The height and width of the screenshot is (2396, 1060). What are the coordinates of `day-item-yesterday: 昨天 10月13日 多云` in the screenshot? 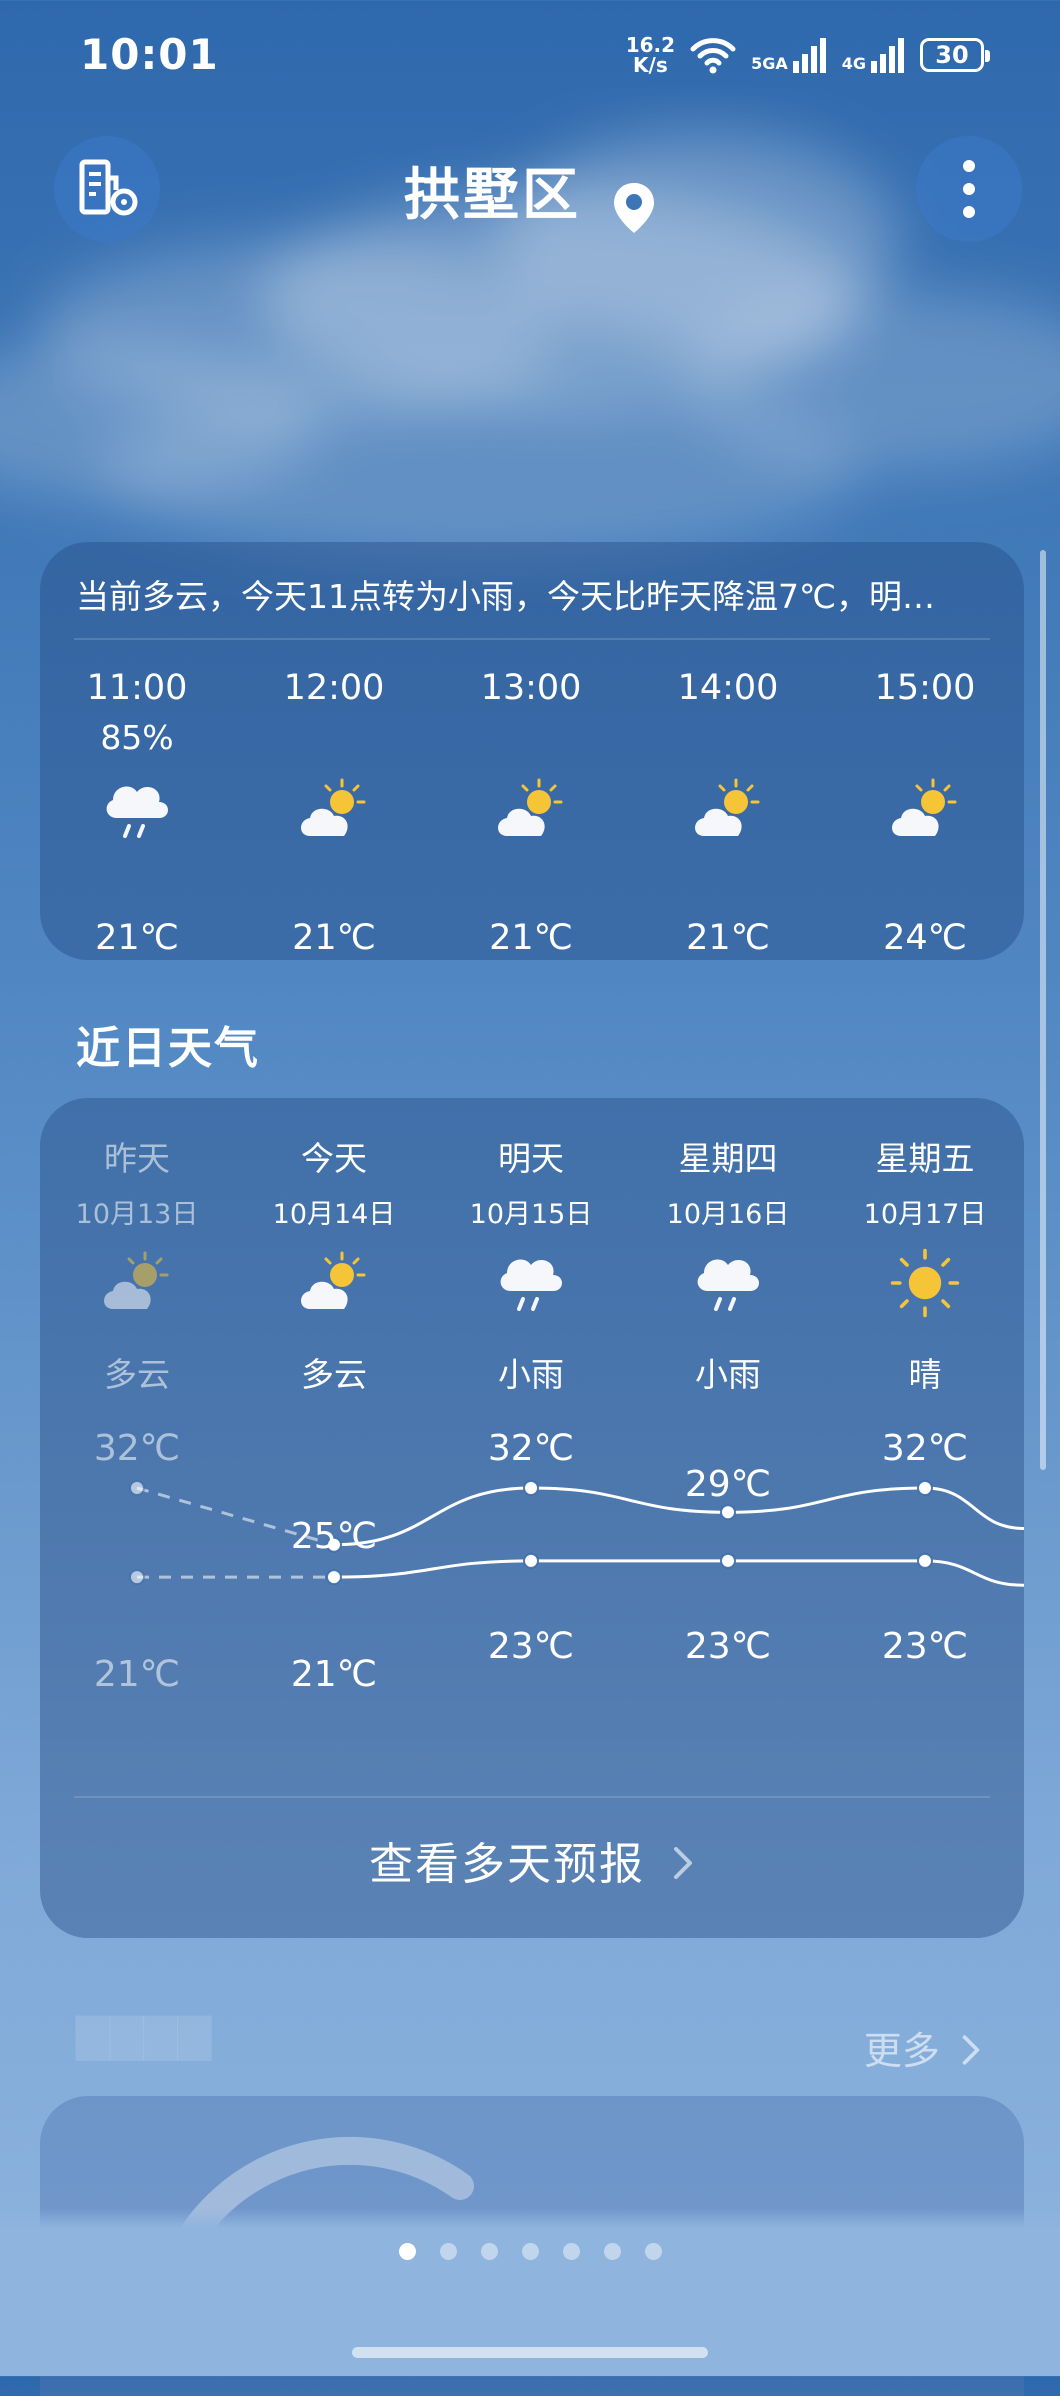 It's located at (137, 1263).